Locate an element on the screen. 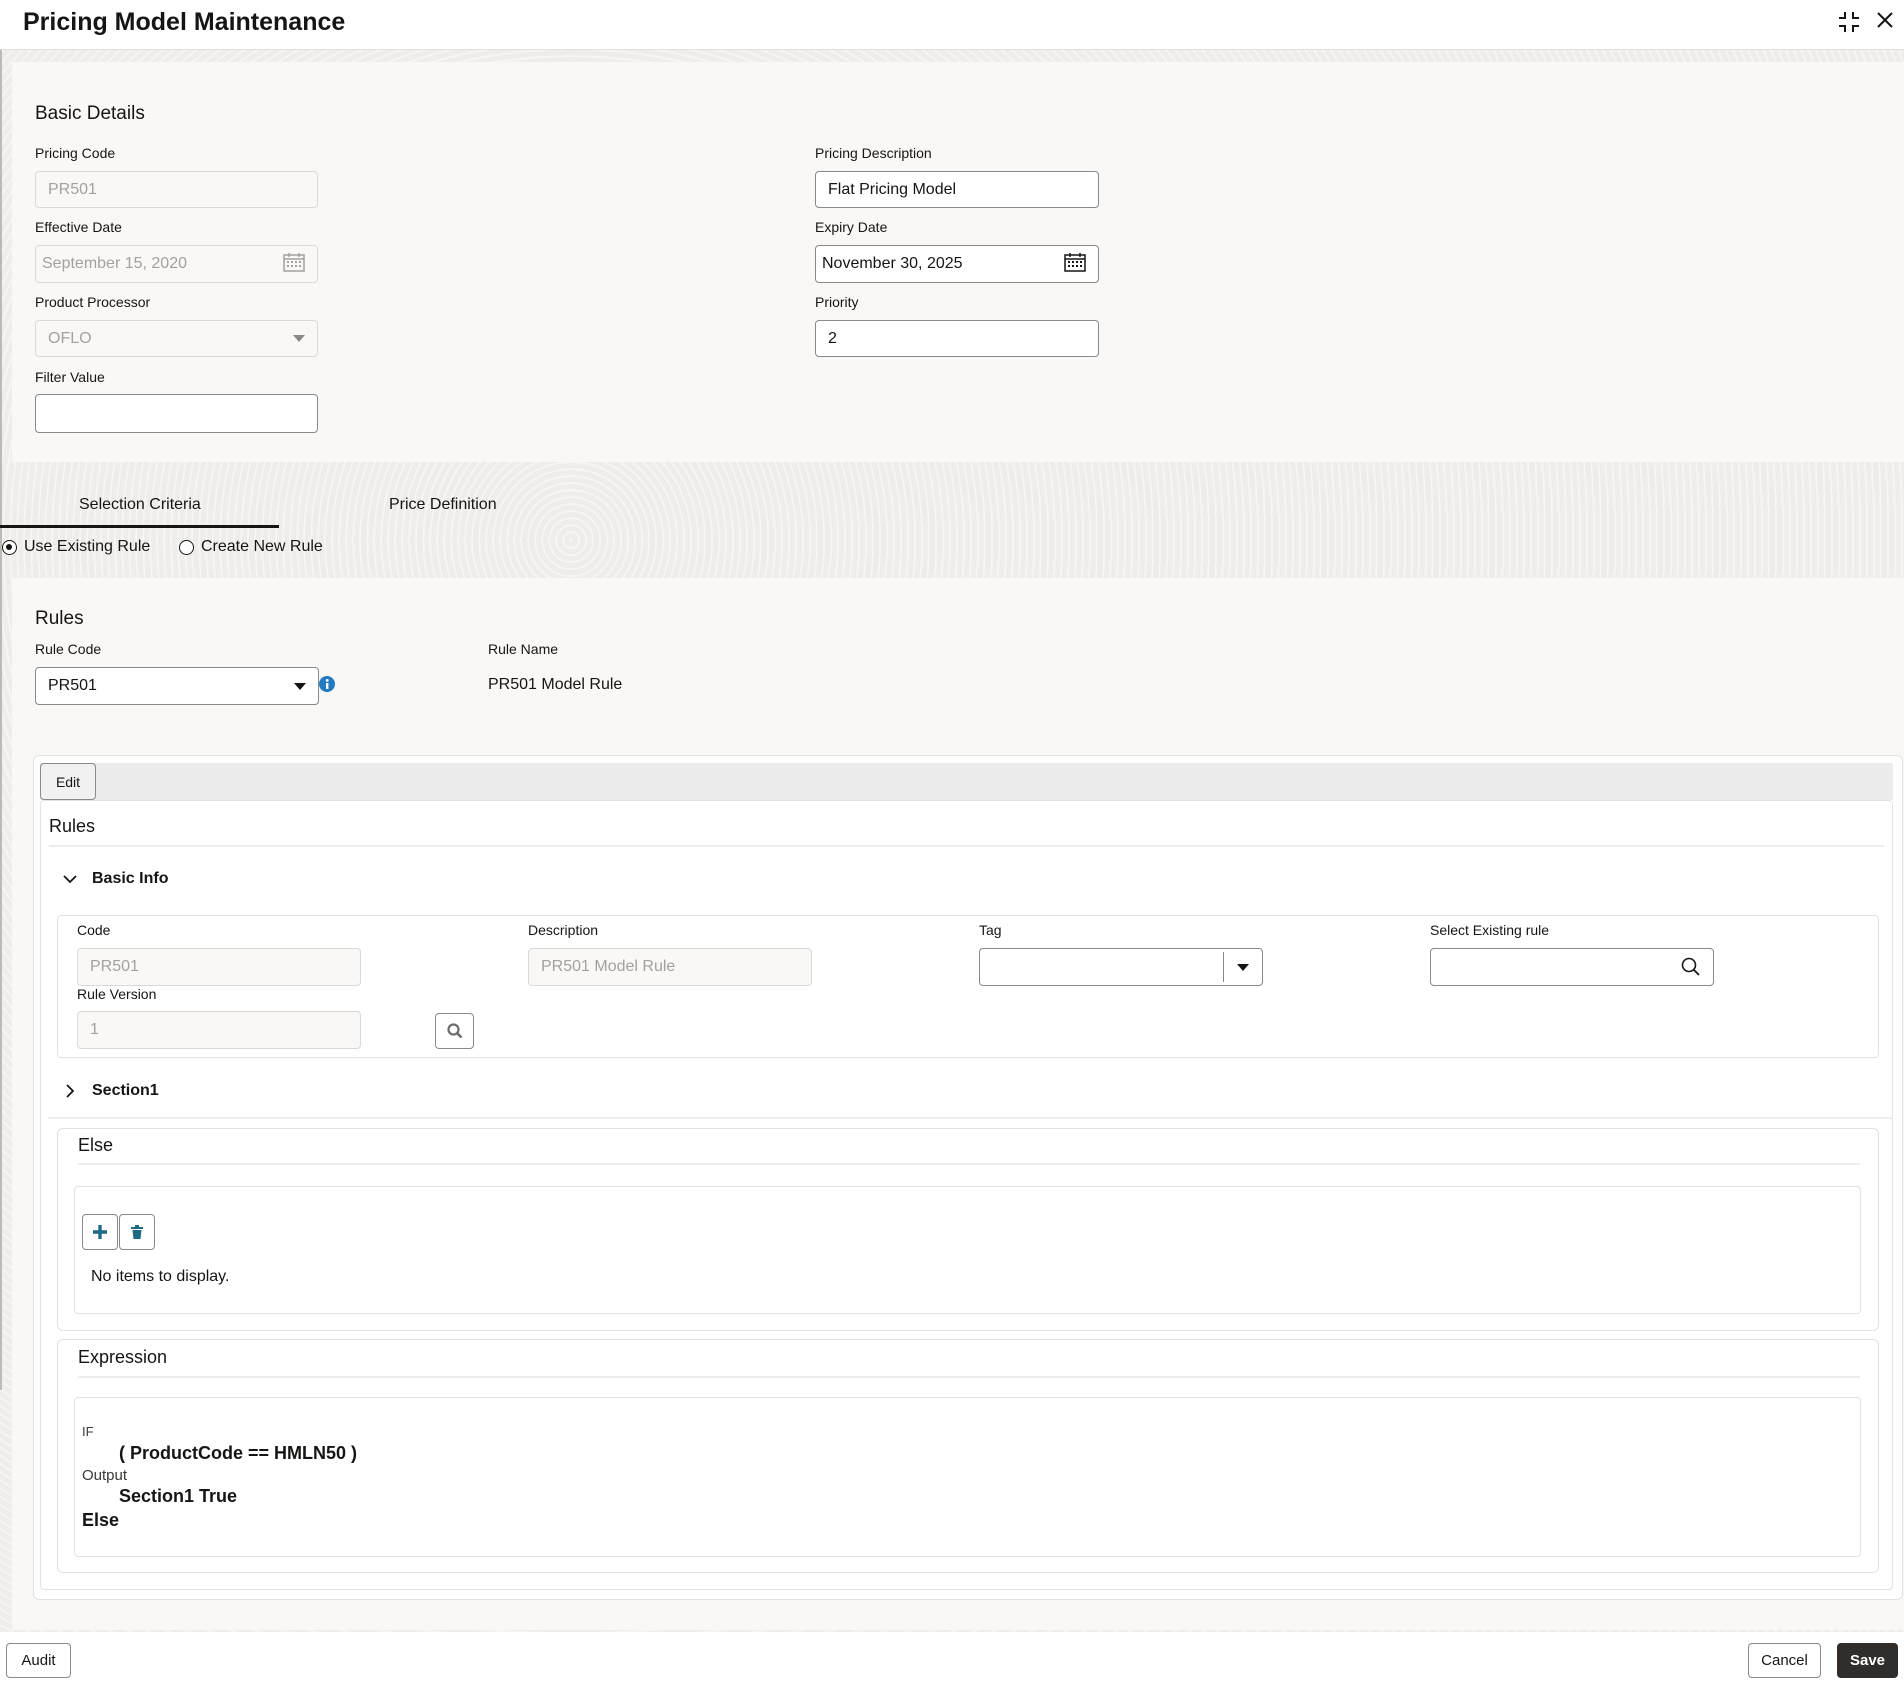 This screenshot has width=1904, height=1684. tab-price-definition: Price Definition is located at coordinates (443, 505).